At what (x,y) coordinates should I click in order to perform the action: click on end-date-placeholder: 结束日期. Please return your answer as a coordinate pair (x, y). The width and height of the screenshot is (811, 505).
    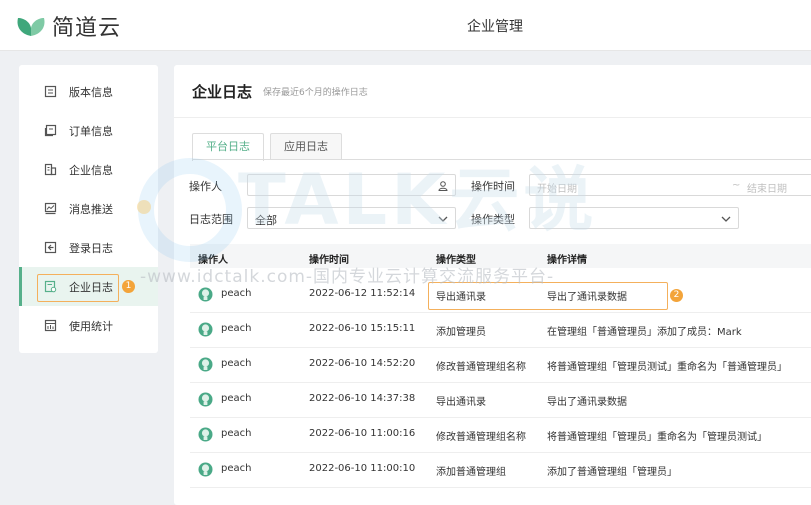
    Looking at the image, I should click on (767, 189).